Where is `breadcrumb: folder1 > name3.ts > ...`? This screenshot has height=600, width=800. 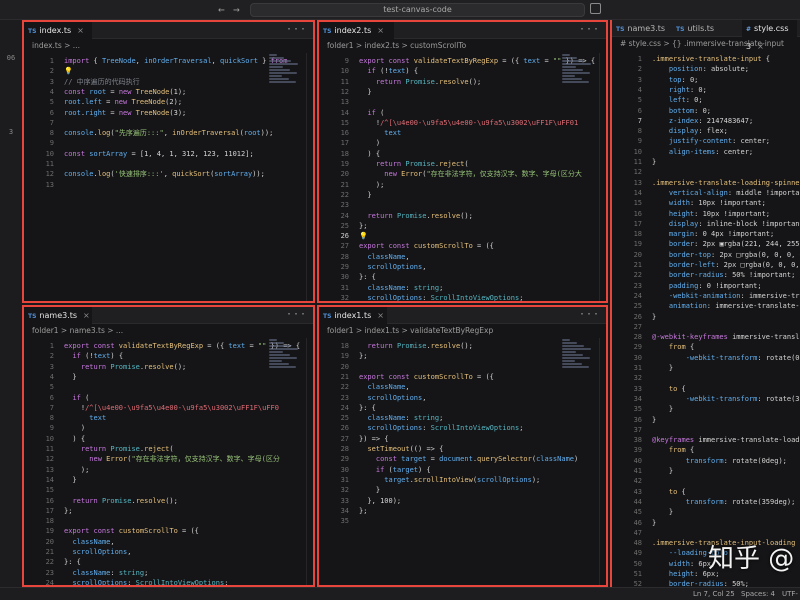 breadcrumb: folder1 > name3.ts > ... is located at coordinates (168, 331).